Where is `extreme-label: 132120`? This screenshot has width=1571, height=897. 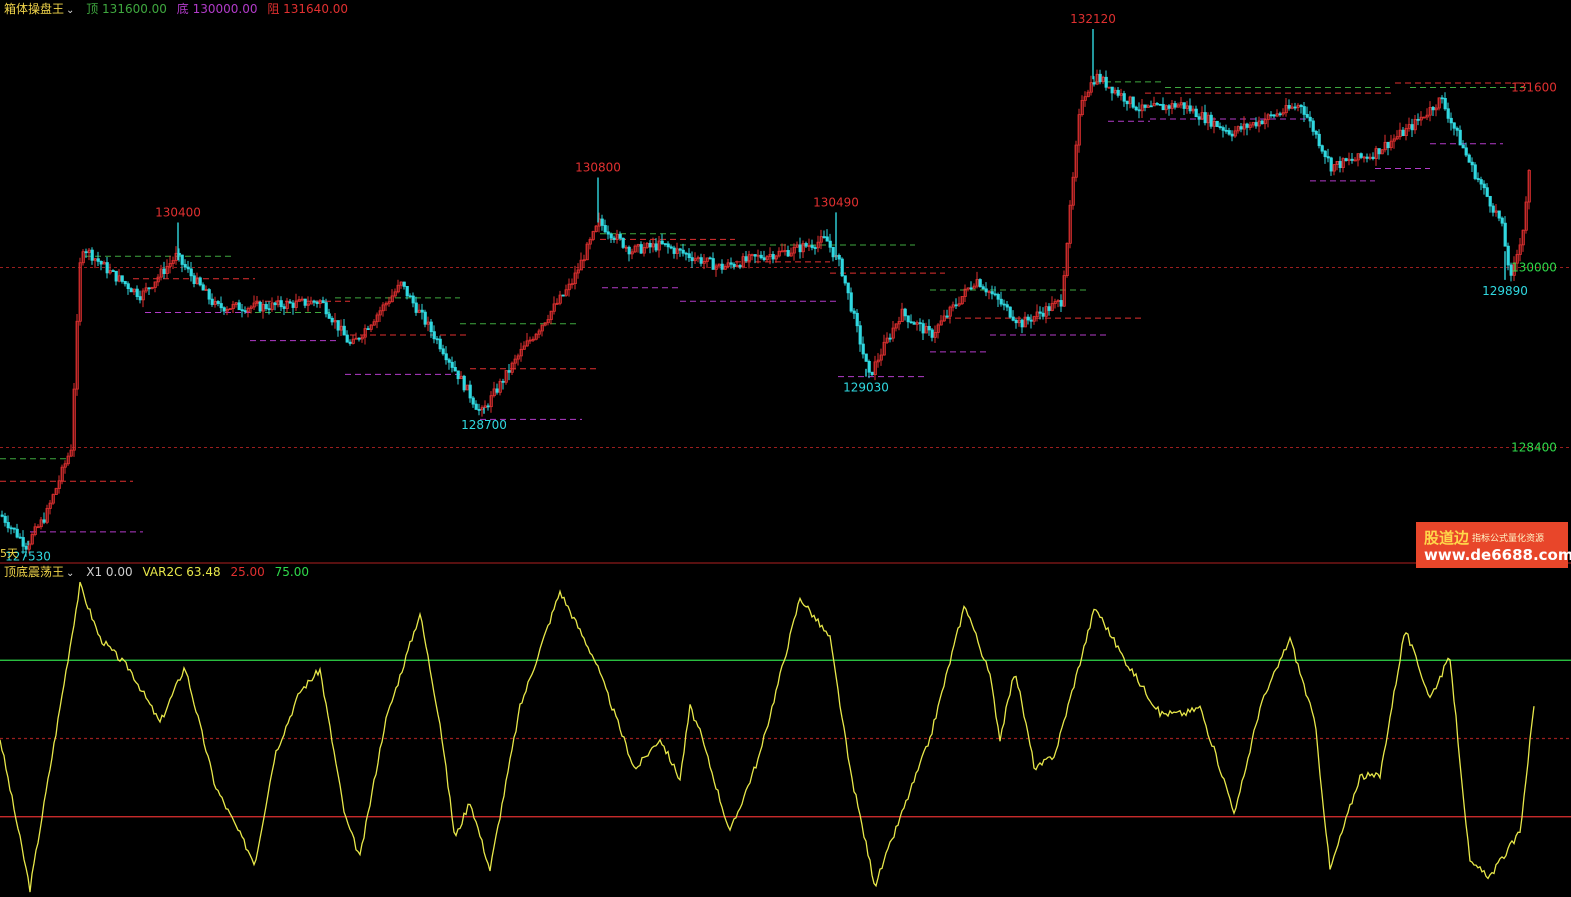 extreme-label: 132120 is located at coordinates (1093, 19).